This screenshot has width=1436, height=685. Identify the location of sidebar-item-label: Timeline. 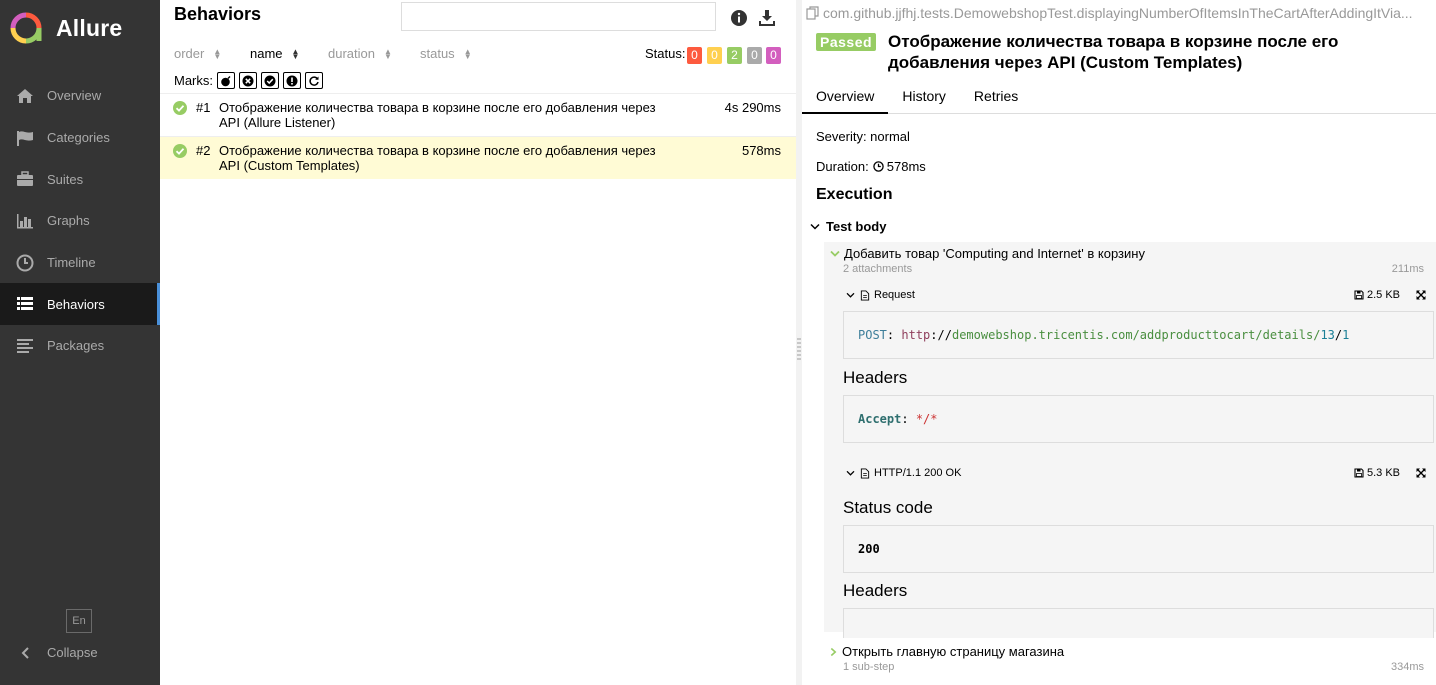
(71, 263).